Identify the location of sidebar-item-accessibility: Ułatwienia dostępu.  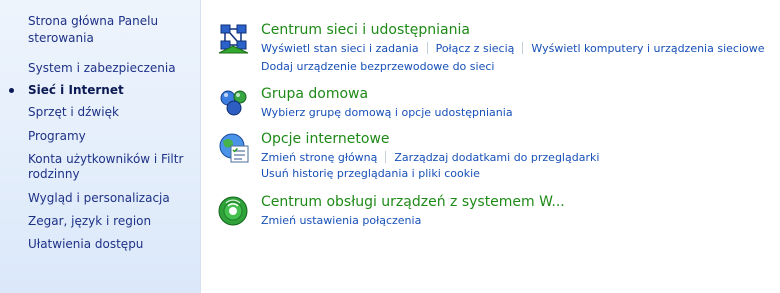
(112, 244).